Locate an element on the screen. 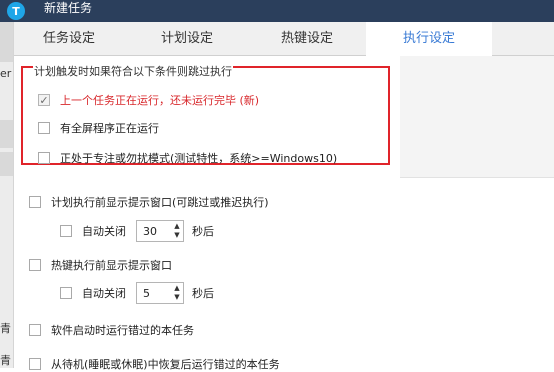  option-label: 正处于专注或勿扰模式(测试特性，系统>=Windows10) is located at coordinates (199, 158).